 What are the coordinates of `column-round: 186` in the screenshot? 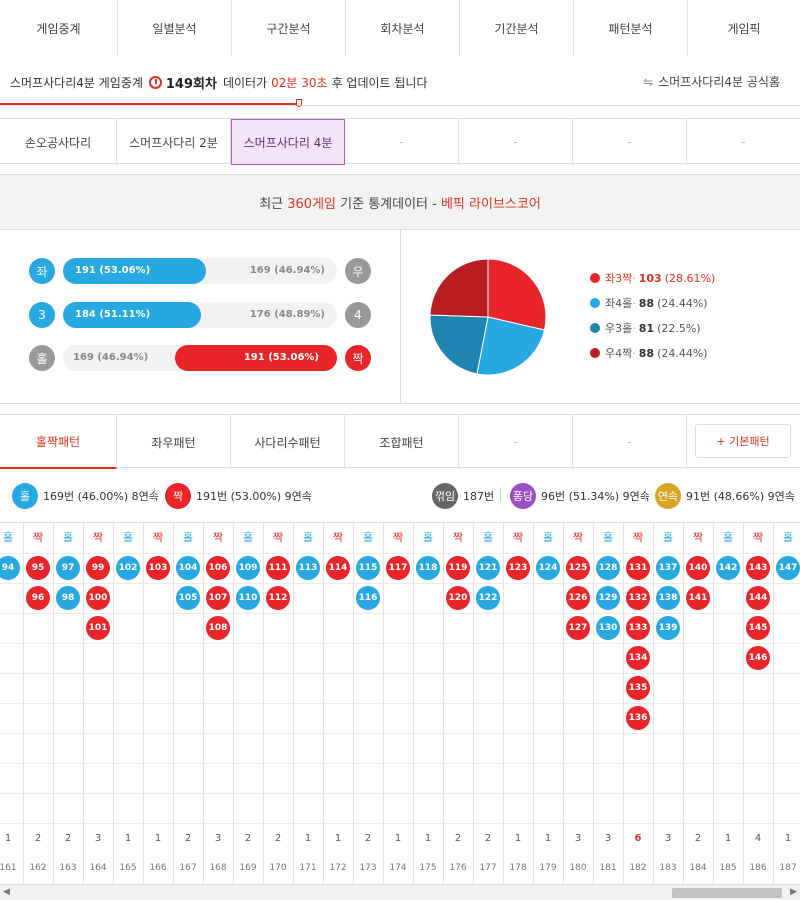 It's located at (758, 868).